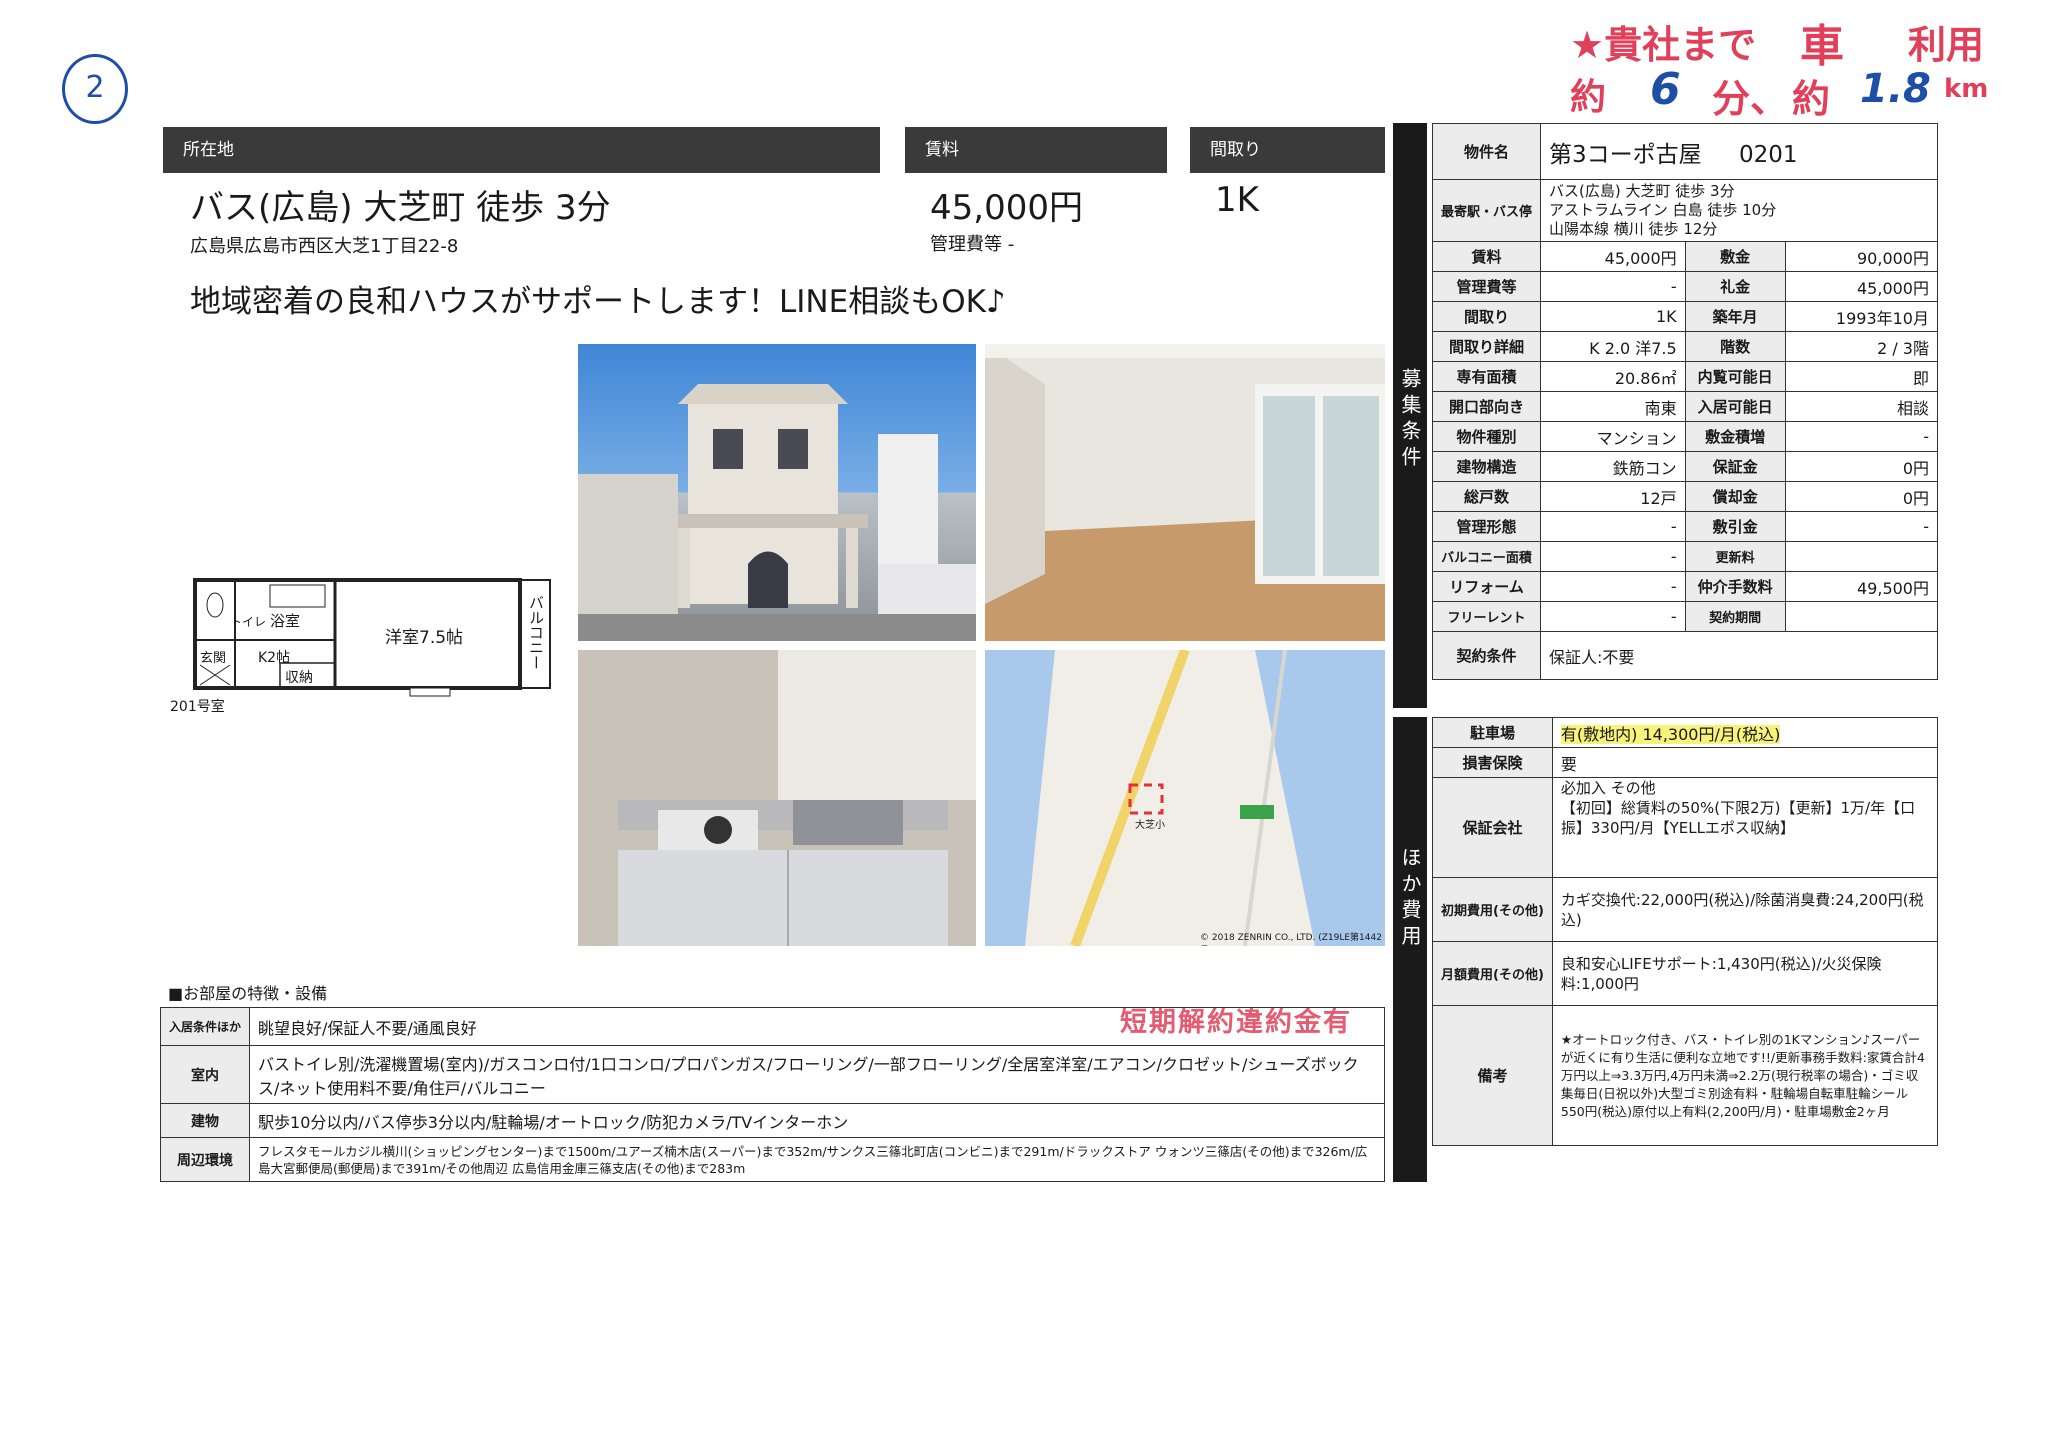 The image size is (2056, 1455). I want to click on fp-room: 洋室7.5帖, so click(424, 638).